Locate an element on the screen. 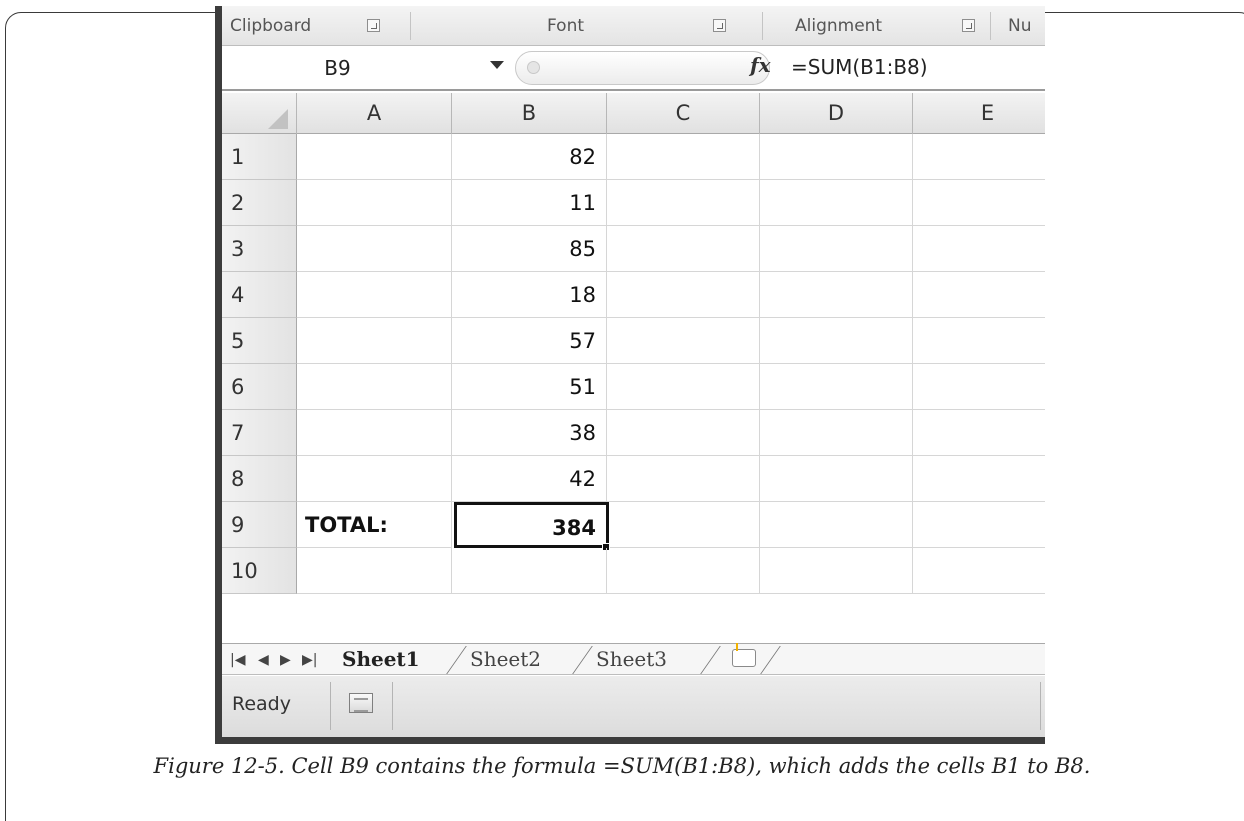 Image resolution: width=1244 pixels, height=821 pixels. cell-b2: 11 is located at coordinates (529, 203).